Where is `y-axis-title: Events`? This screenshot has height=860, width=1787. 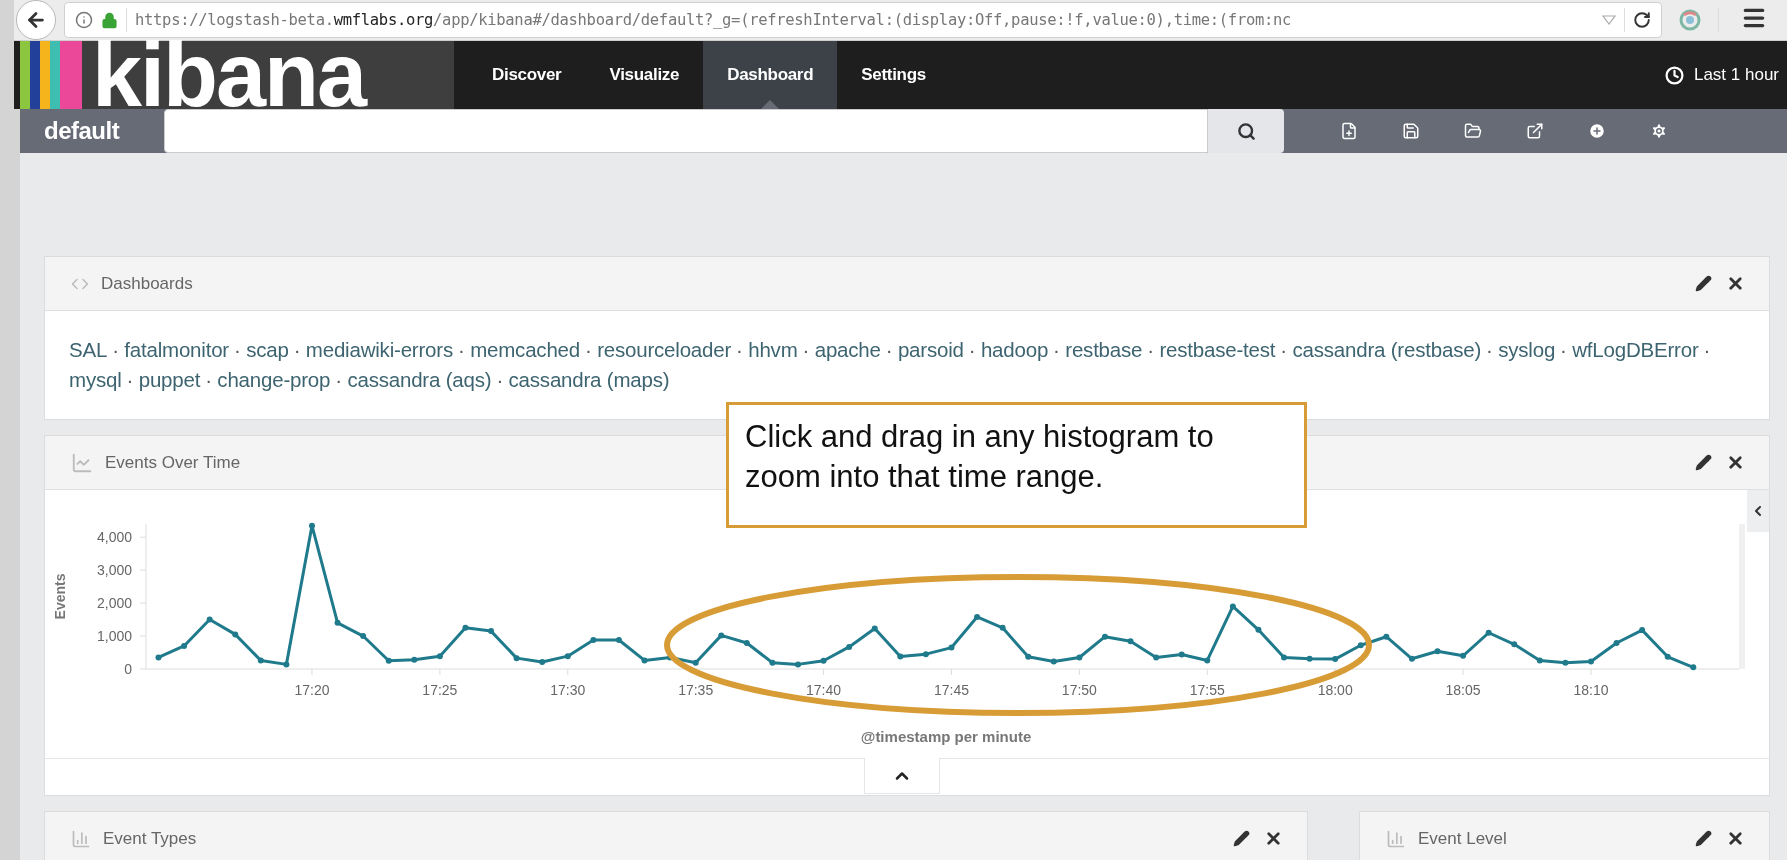 y-axis-title: Events is located at coordinates (60, 596).